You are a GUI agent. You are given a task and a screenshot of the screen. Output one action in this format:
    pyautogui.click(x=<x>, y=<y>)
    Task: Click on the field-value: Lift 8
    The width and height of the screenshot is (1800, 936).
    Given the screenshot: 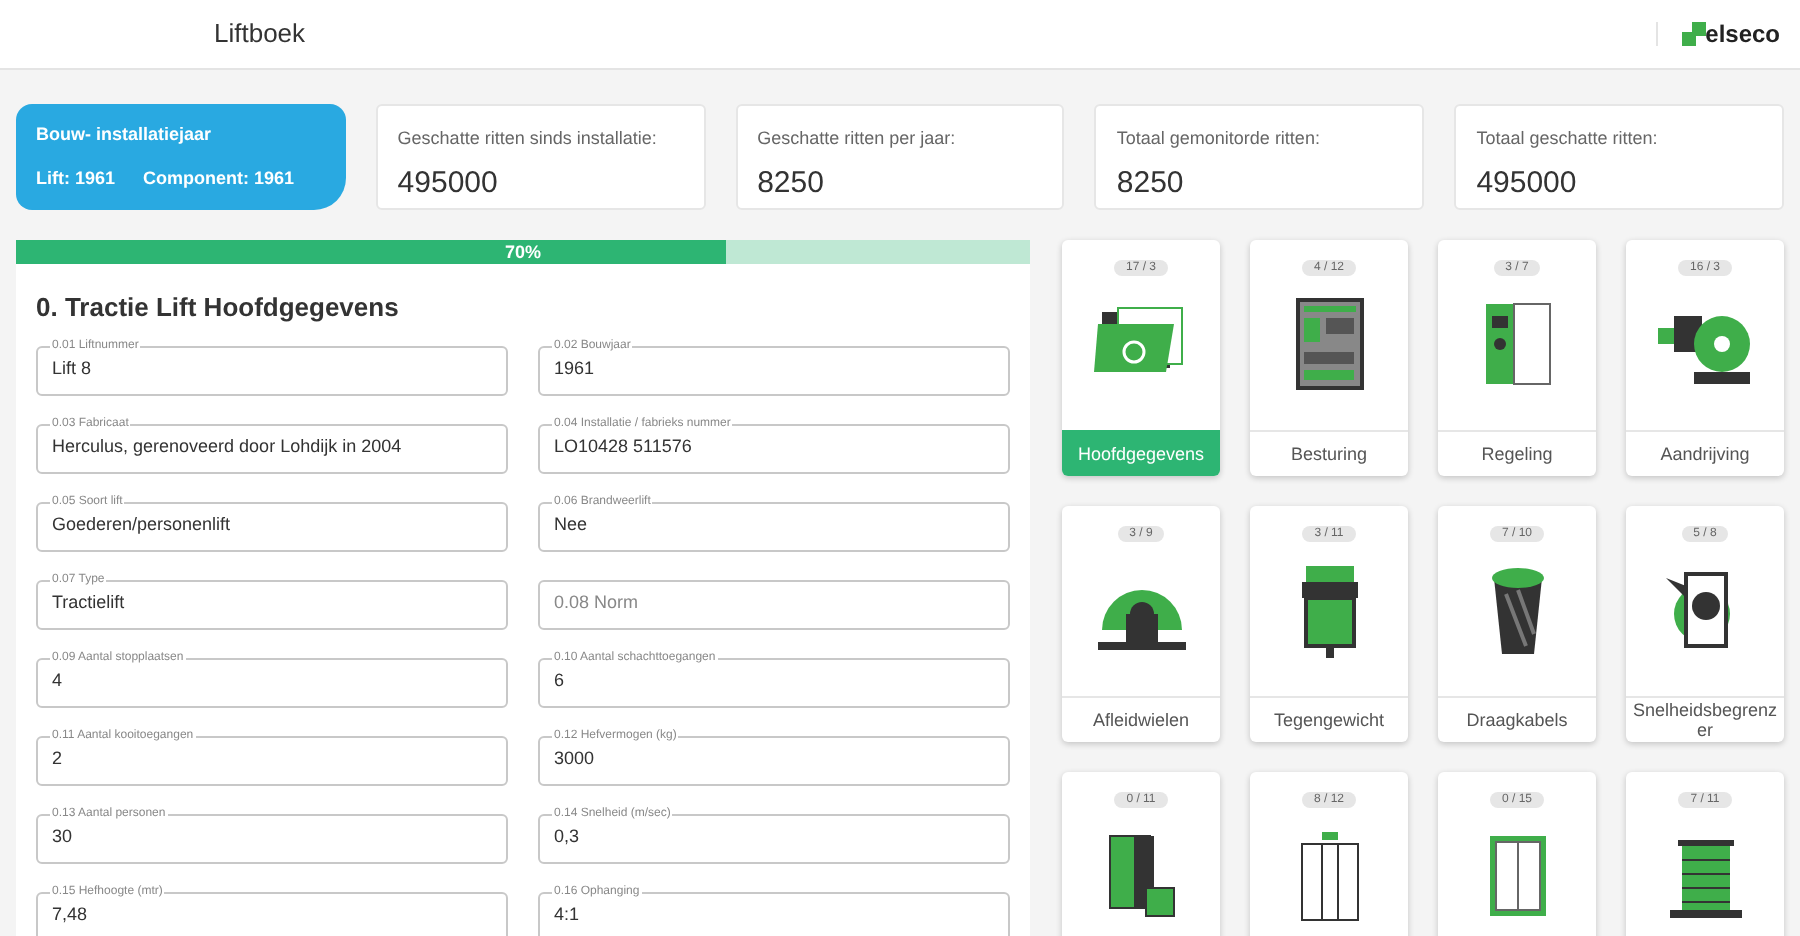 What is the action you would take?
    pyautogui.click(x=72, y=369)
    